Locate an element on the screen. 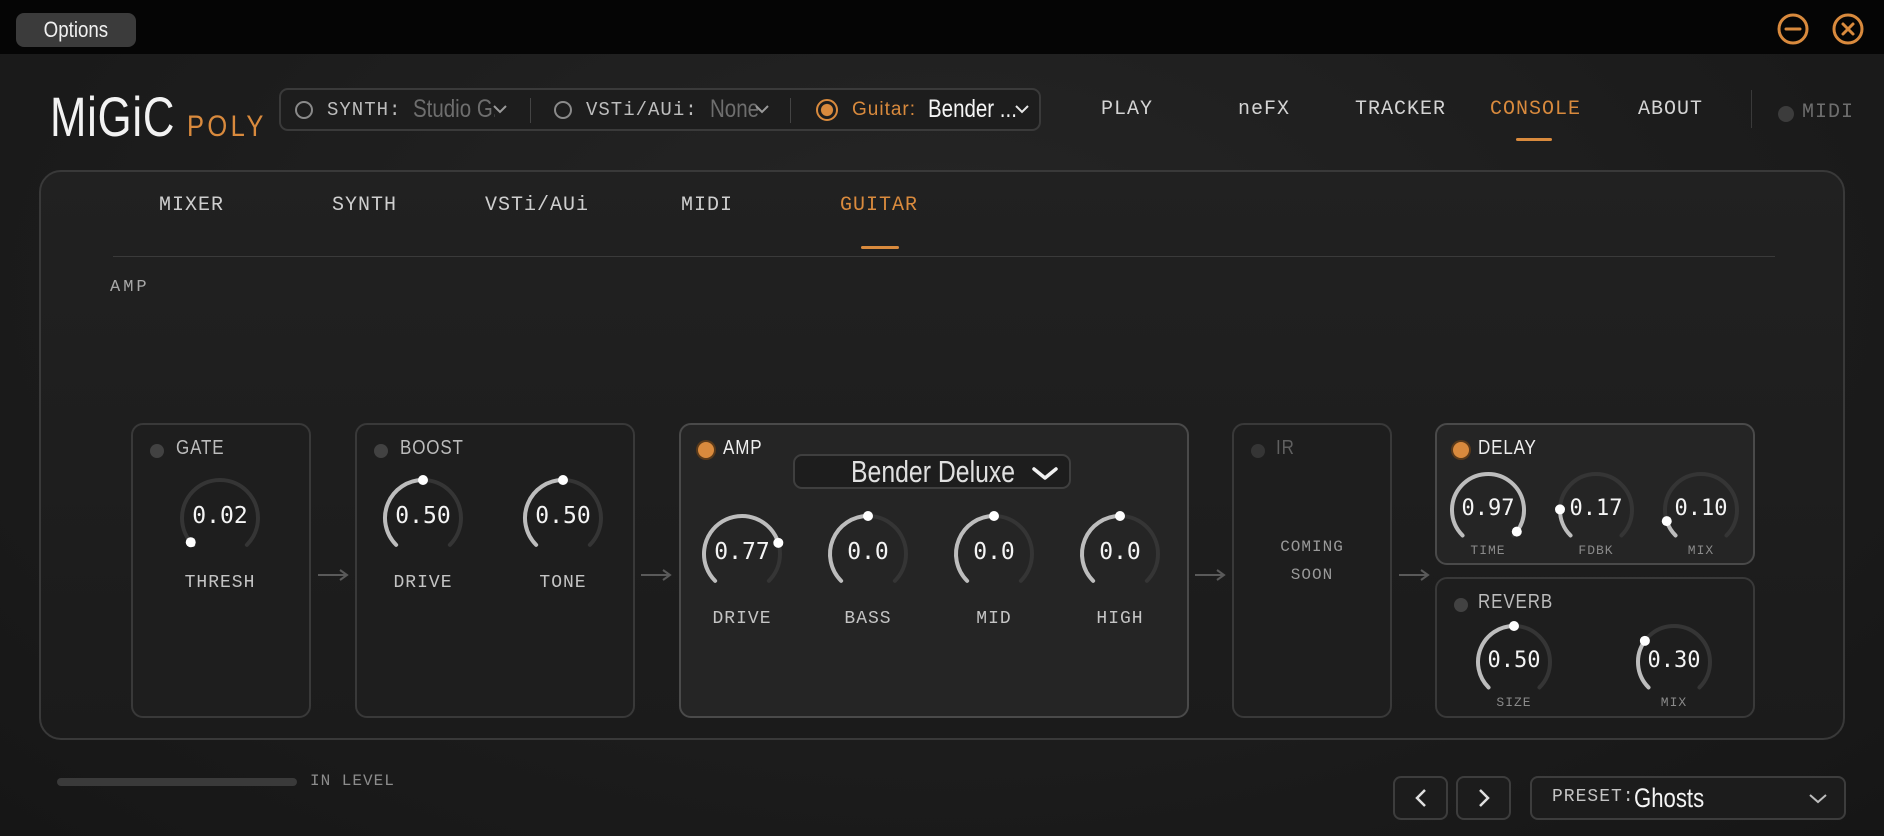 The height and width of the screenshot is (836, 1884). ir-module: IR COMING SOON is located at coordinates (1312, 570).